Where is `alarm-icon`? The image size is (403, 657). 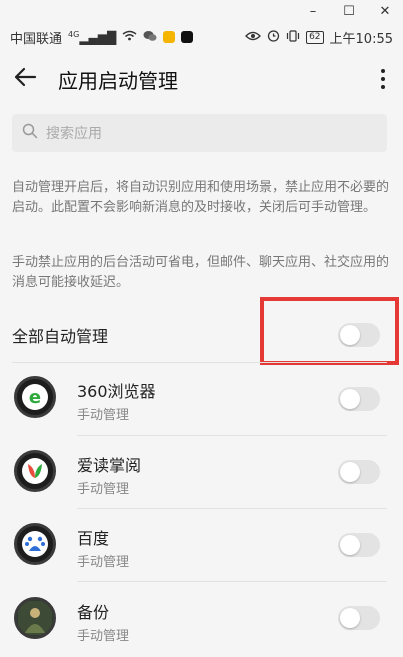
alarm-icon is located at coordinates (273, 37).